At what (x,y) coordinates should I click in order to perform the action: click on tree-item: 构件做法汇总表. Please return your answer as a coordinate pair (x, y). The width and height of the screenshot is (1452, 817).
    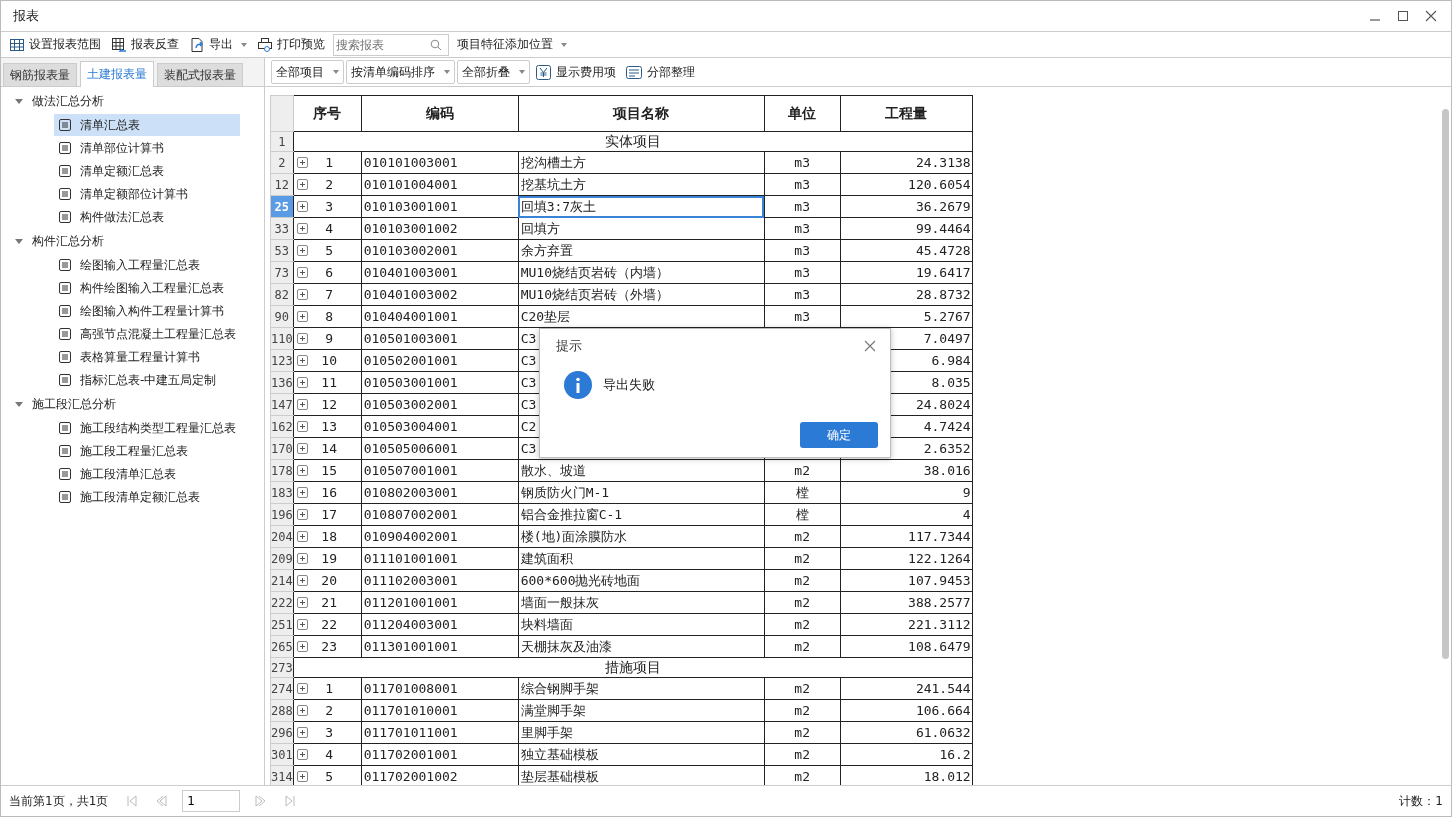
    Looking at the image, I should click on (147, 217).